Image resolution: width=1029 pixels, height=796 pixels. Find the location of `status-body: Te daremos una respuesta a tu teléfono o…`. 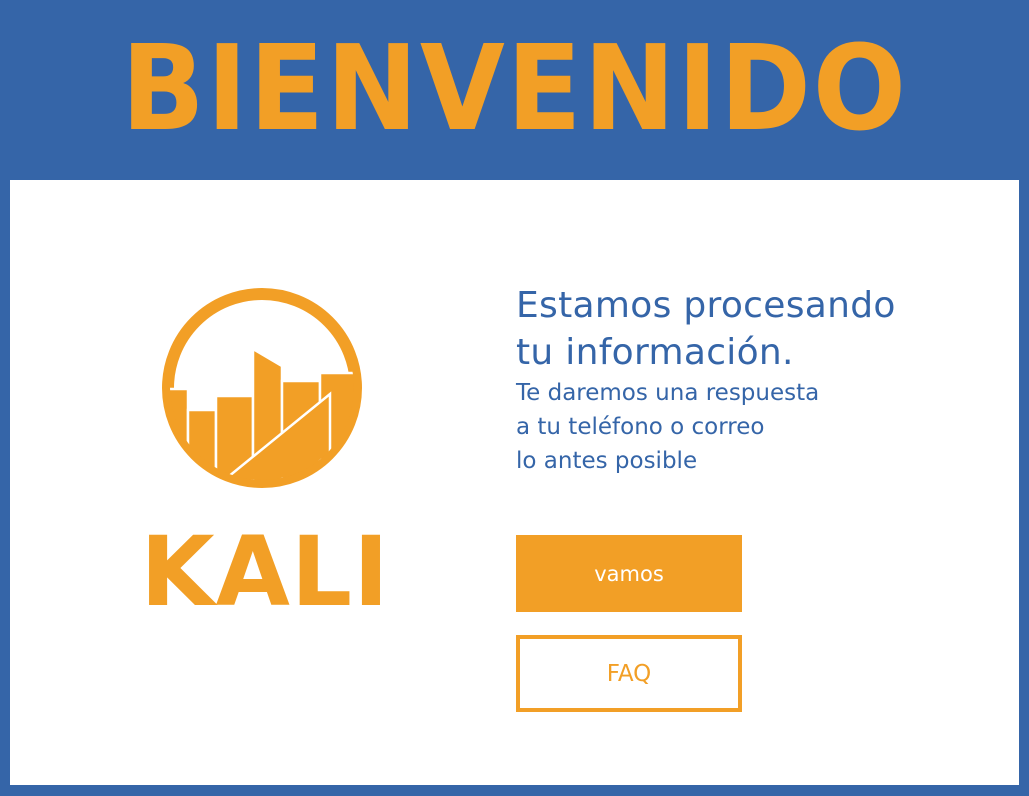

status-body: Te daremos una respuesta a tu teléfono o… is located at coordinates (756, 427).